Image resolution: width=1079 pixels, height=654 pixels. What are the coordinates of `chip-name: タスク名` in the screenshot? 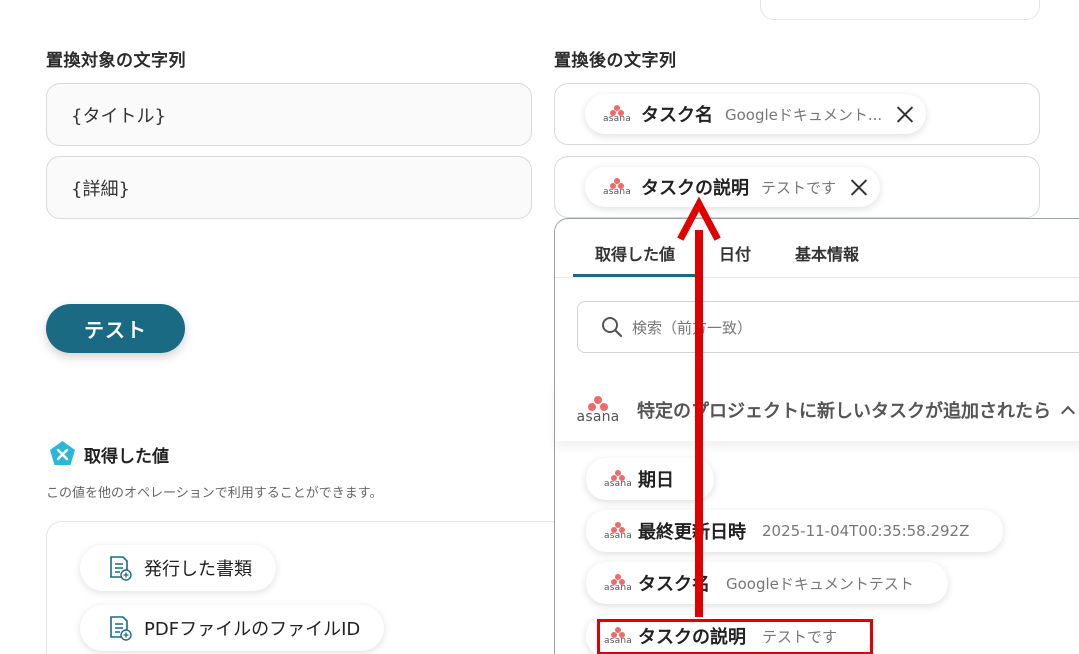 It's located at (677, 115).